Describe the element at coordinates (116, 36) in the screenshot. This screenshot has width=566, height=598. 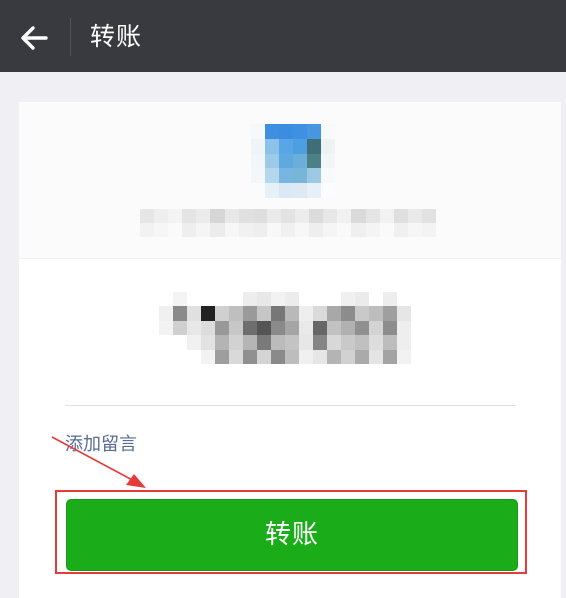
I see `page-title: 转账` at that location.